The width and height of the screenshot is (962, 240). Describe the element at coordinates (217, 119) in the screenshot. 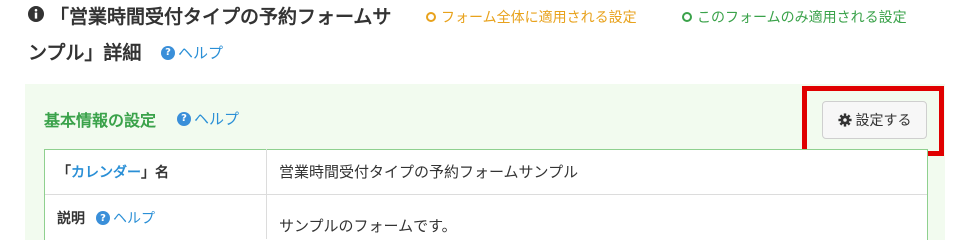

I see `panel-help-label: ヘルプ` at that location.